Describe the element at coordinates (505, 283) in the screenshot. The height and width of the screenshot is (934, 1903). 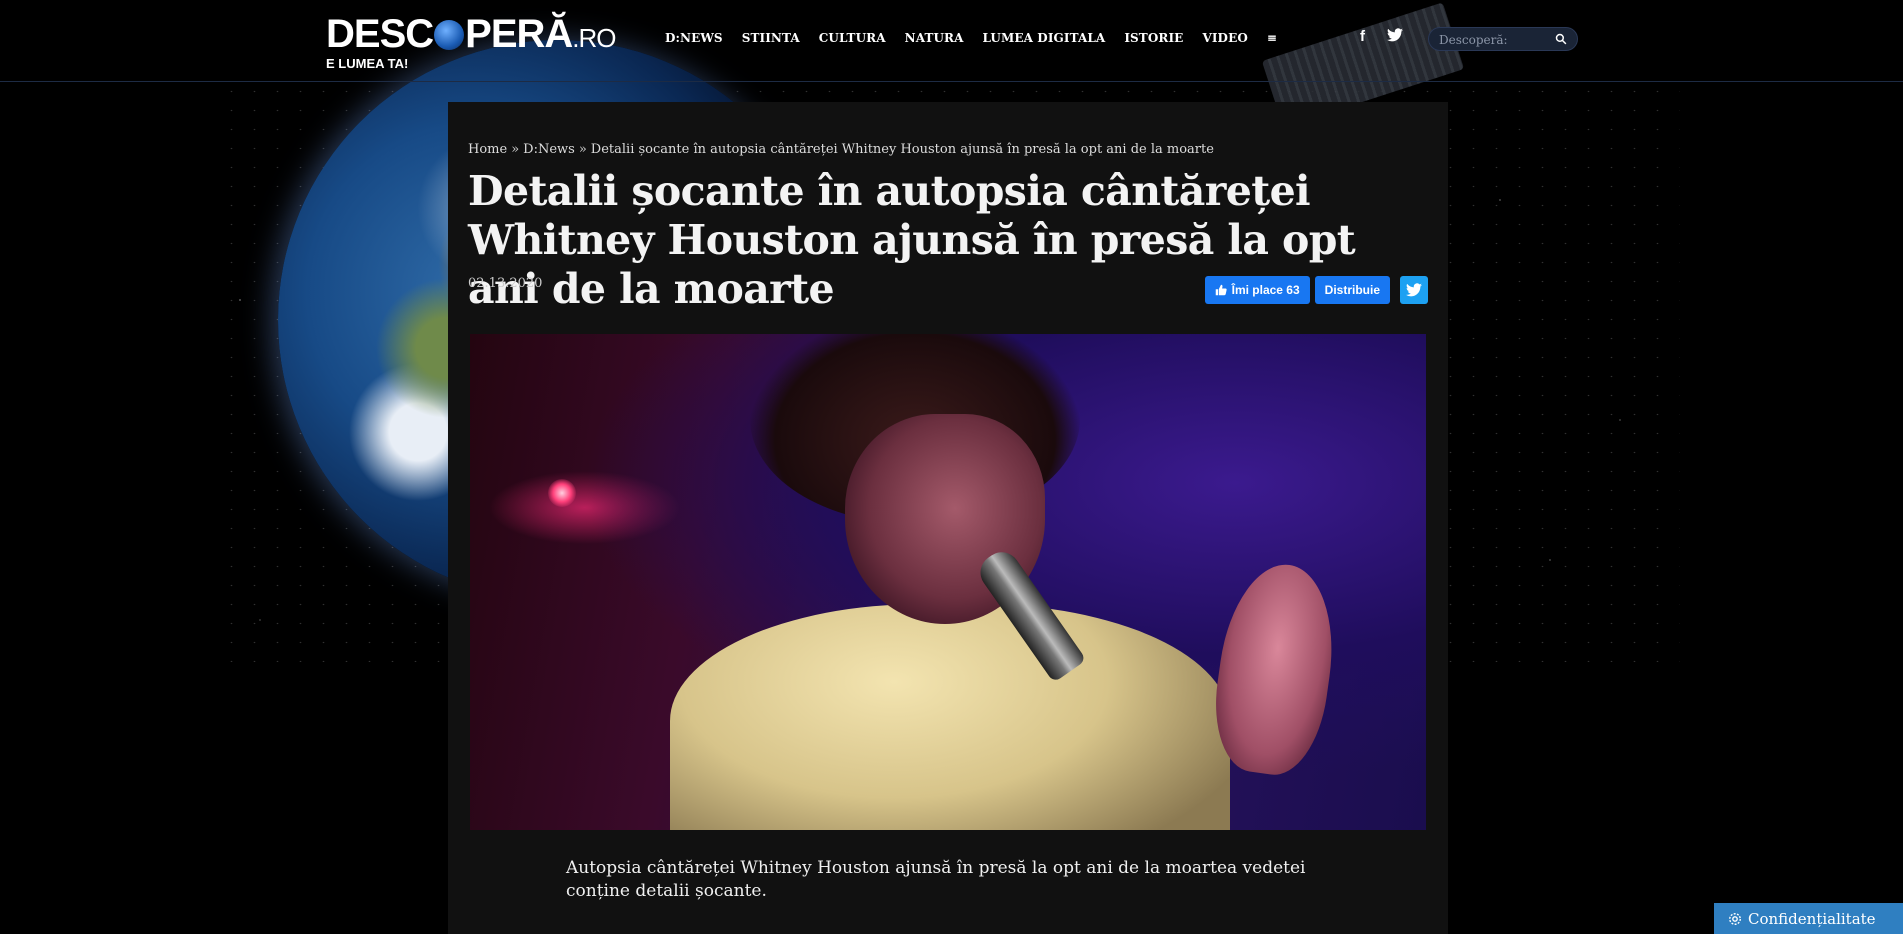
I see `article-date: 02.13.2020` at that location.